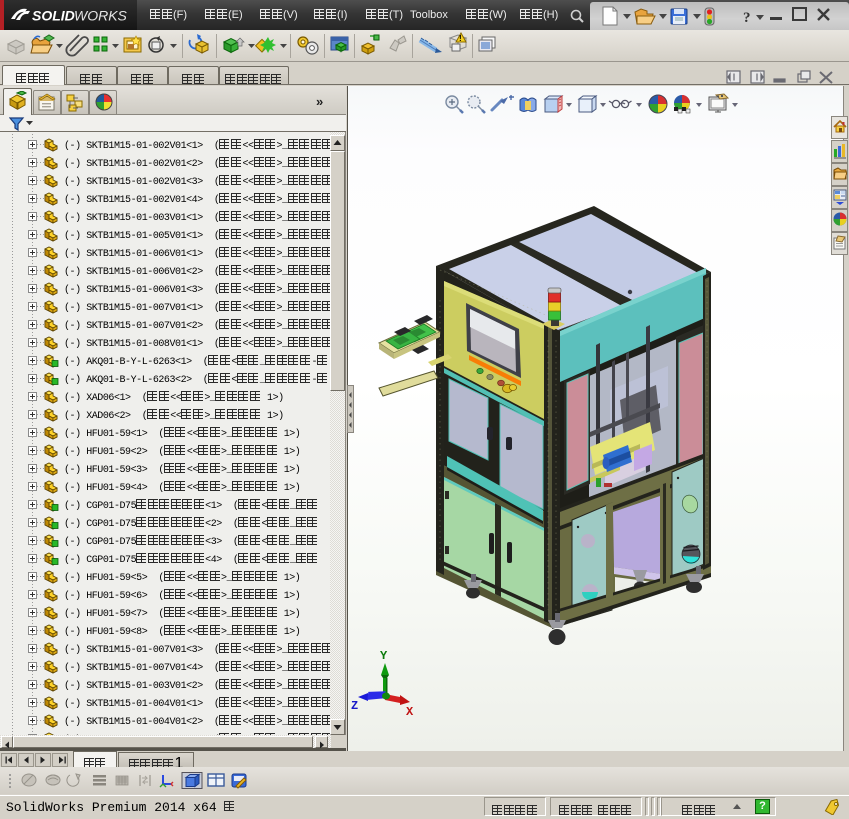  Describe the element at coordinates (101, 16) in the screenshot. I see `svg-text: WORKS` at that location.